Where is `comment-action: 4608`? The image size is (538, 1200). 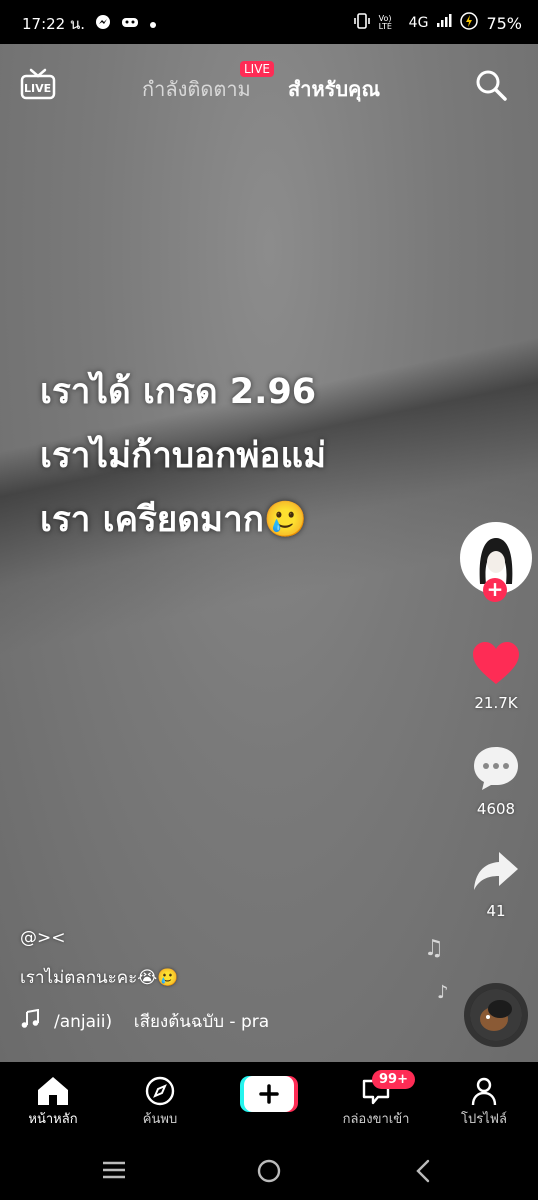
comment-action: 4608 is located at coordinates (496, 781).